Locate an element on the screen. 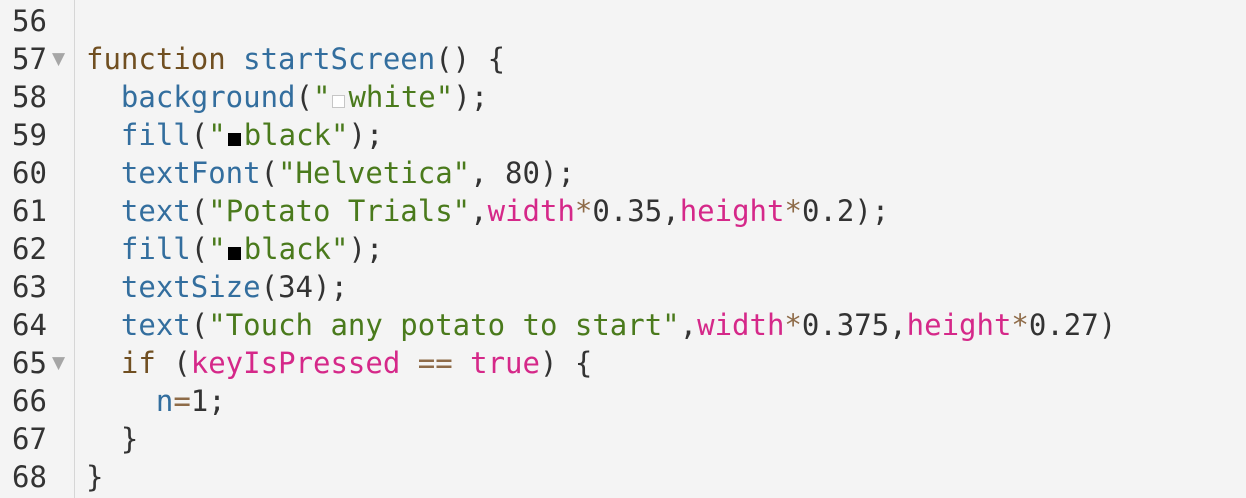 This screenshot has width=1246, height=498. line-number: 67 is located at coordinates (29, 439).